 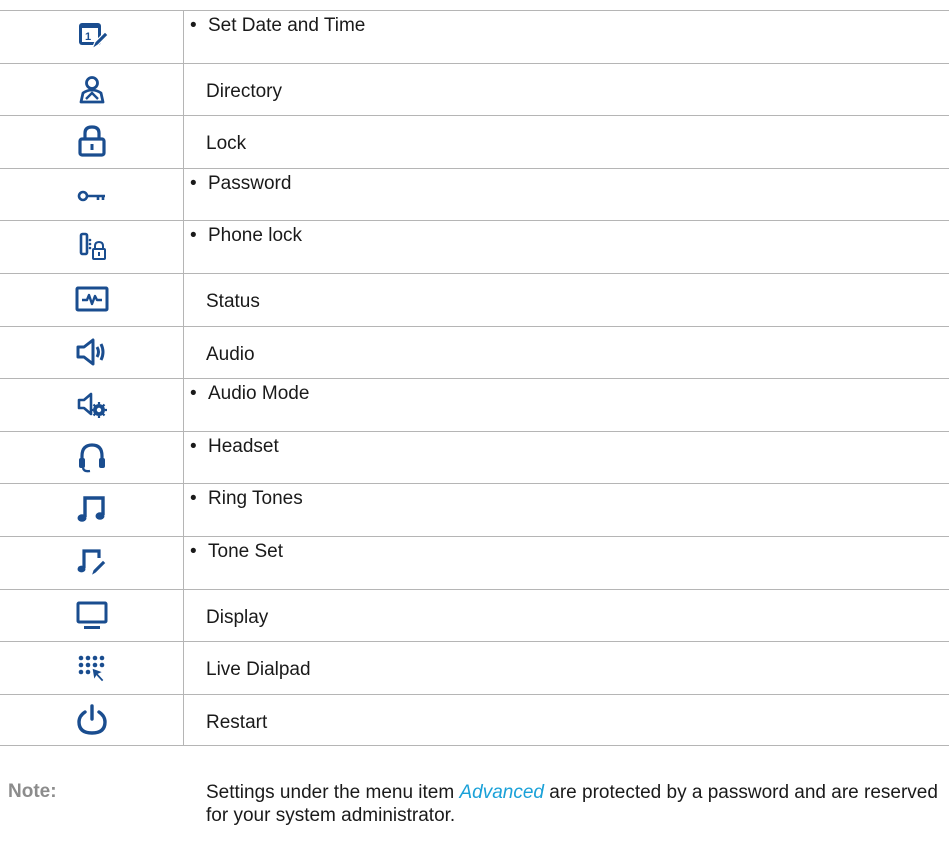 What do you see at coordinates (32, 791) in the screenshot?
I see `note-label: Note:` at bounding box center [32, 791].